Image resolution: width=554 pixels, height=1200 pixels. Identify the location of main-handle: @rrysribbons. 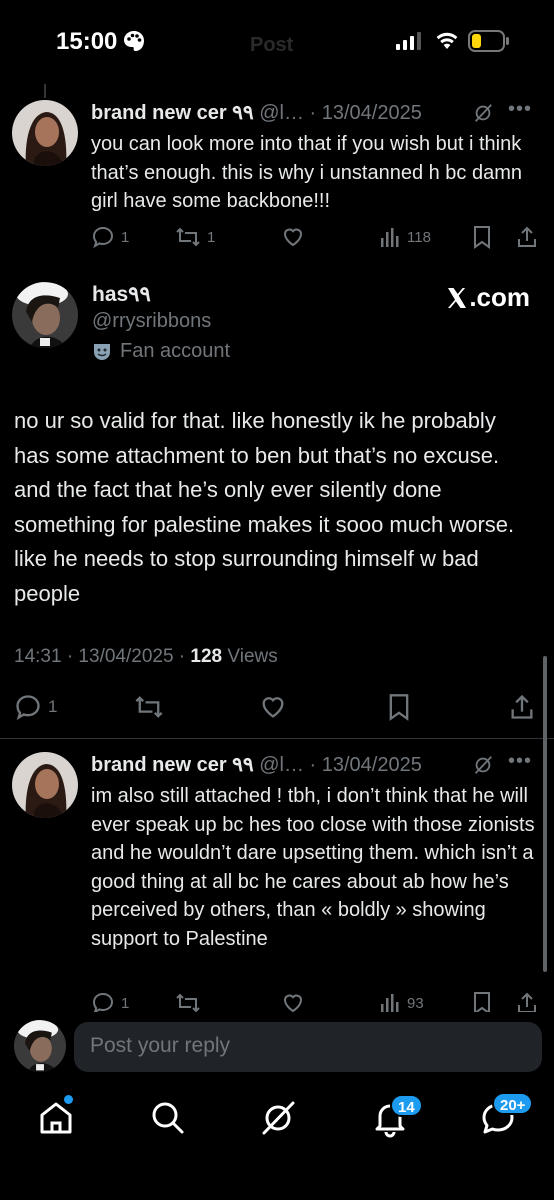
(151, 321).